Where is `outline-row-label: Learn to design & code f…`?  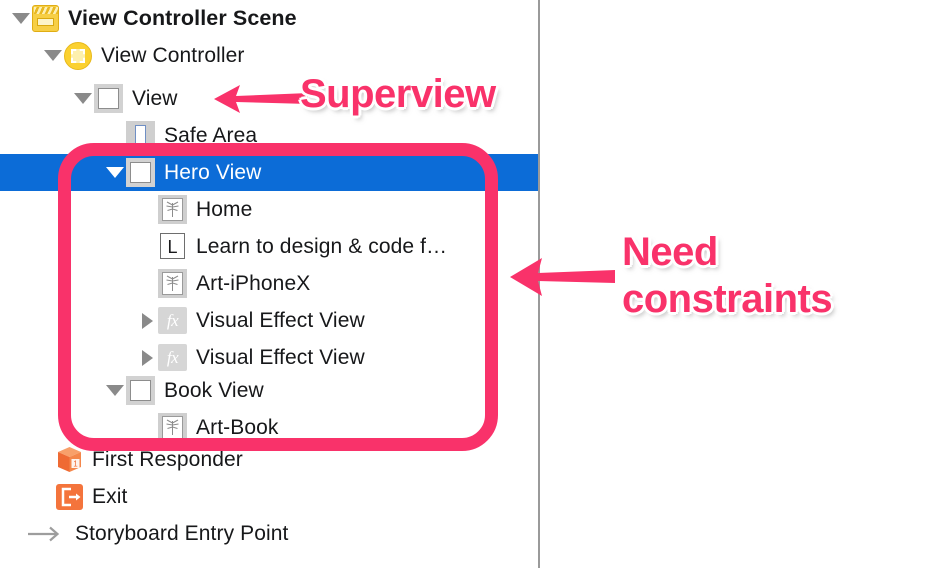 outline-row-label: Learn to design & code f… is located at coordinates (322, 246).